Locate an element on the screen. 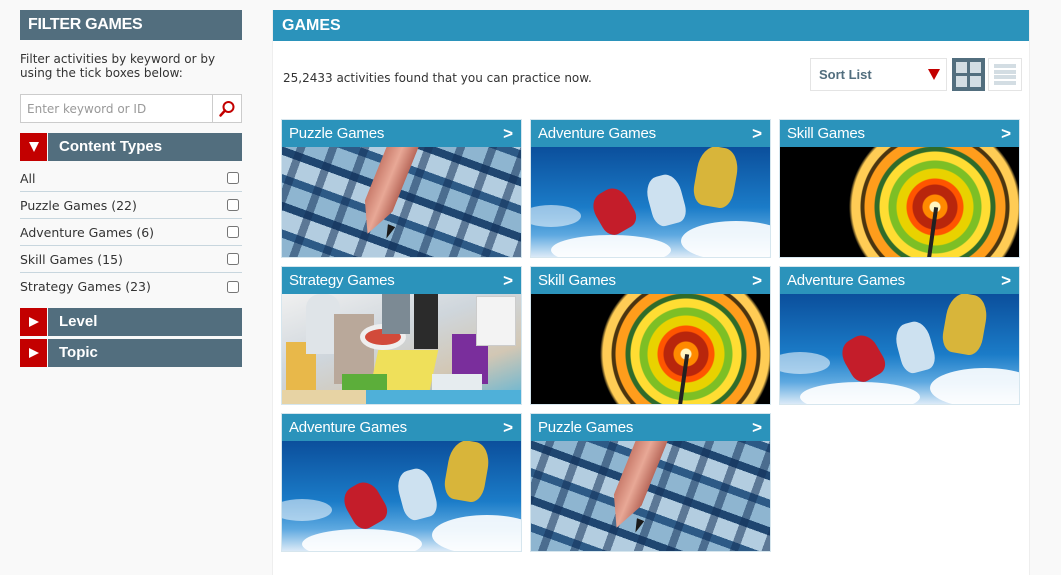  search-button is located at coordinates (226, 108).